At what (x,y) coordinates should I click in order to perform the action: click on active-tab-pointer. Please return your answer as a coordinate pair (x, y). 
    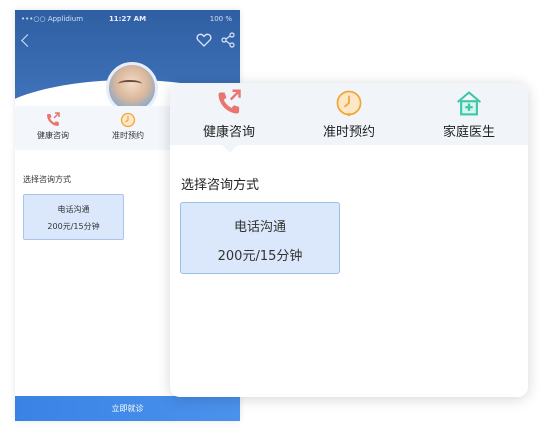
    Looking at the image, I should click on (230, 149).